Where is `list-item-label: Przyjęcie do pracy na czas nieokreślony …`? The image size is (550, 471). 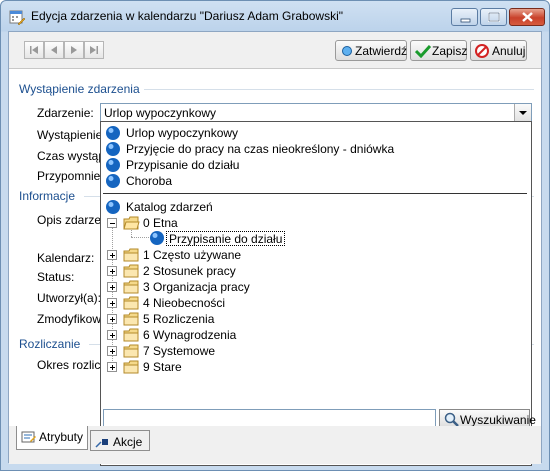 list-item-label: Przyjęcie do pracy na czas nieokreślony … is located at coordinates (260, 149).